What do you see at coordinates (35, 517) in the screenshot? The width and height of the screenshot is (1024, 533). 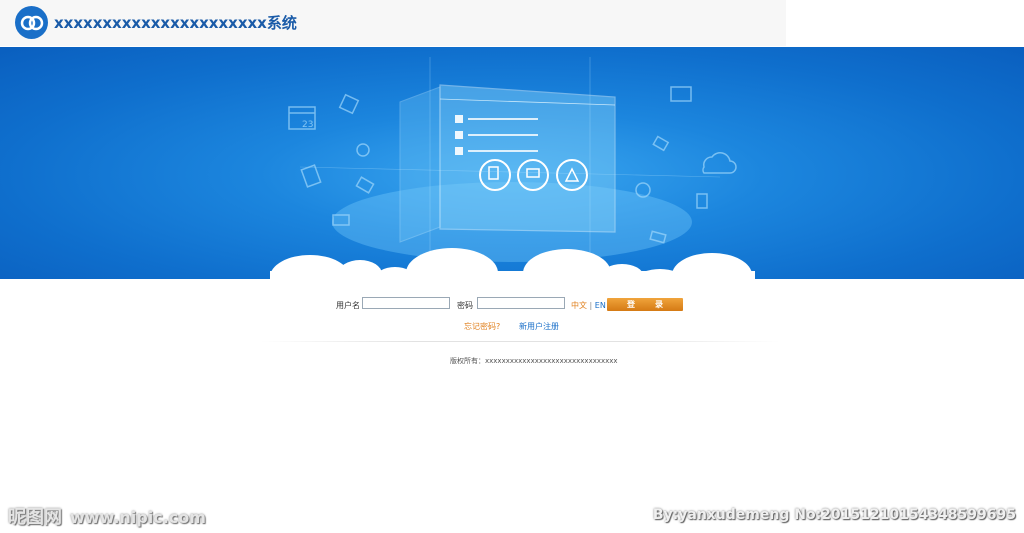 I see `watermark-site-name: 昵图网` at bounding box center [35, 517].